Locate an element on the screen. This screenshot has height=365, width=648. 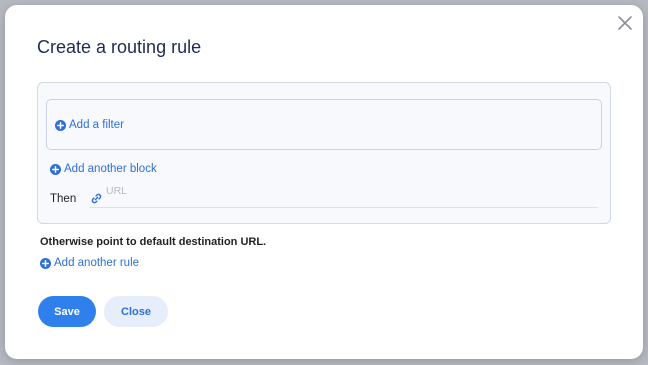
url-field is located at coordinates (344, 196).